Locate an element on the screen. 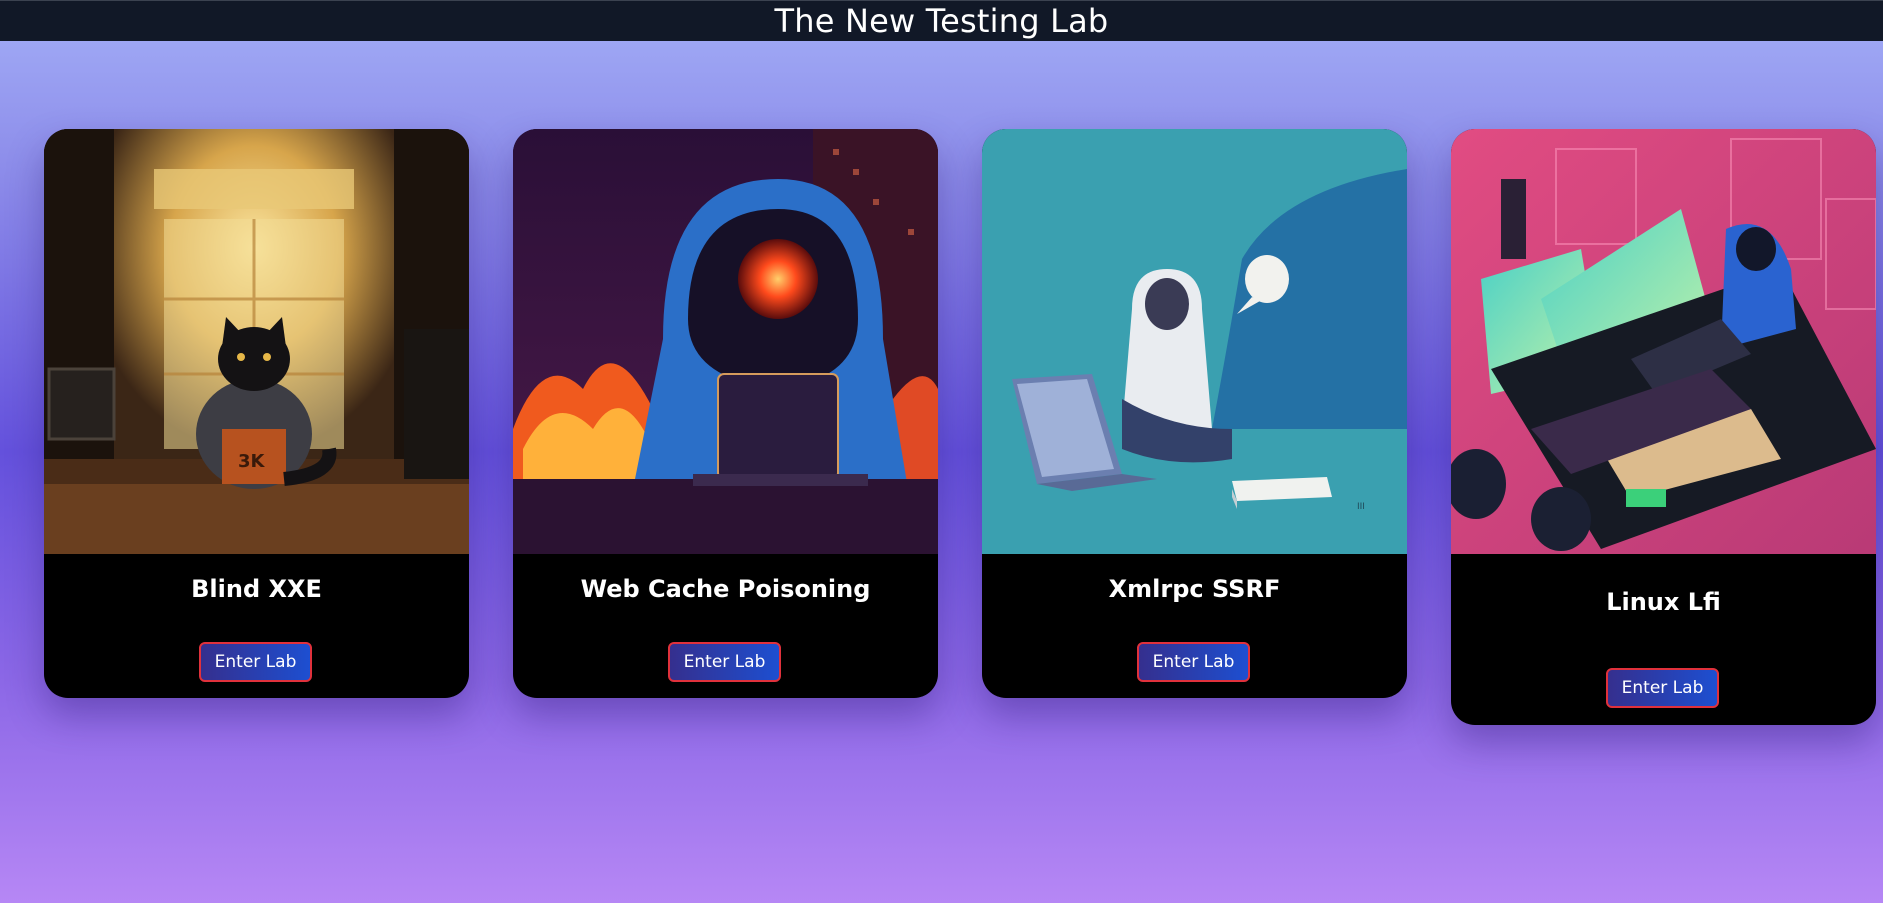 The image size is (1883, 903). svg-text: III is located at coordinates (1361, 507).